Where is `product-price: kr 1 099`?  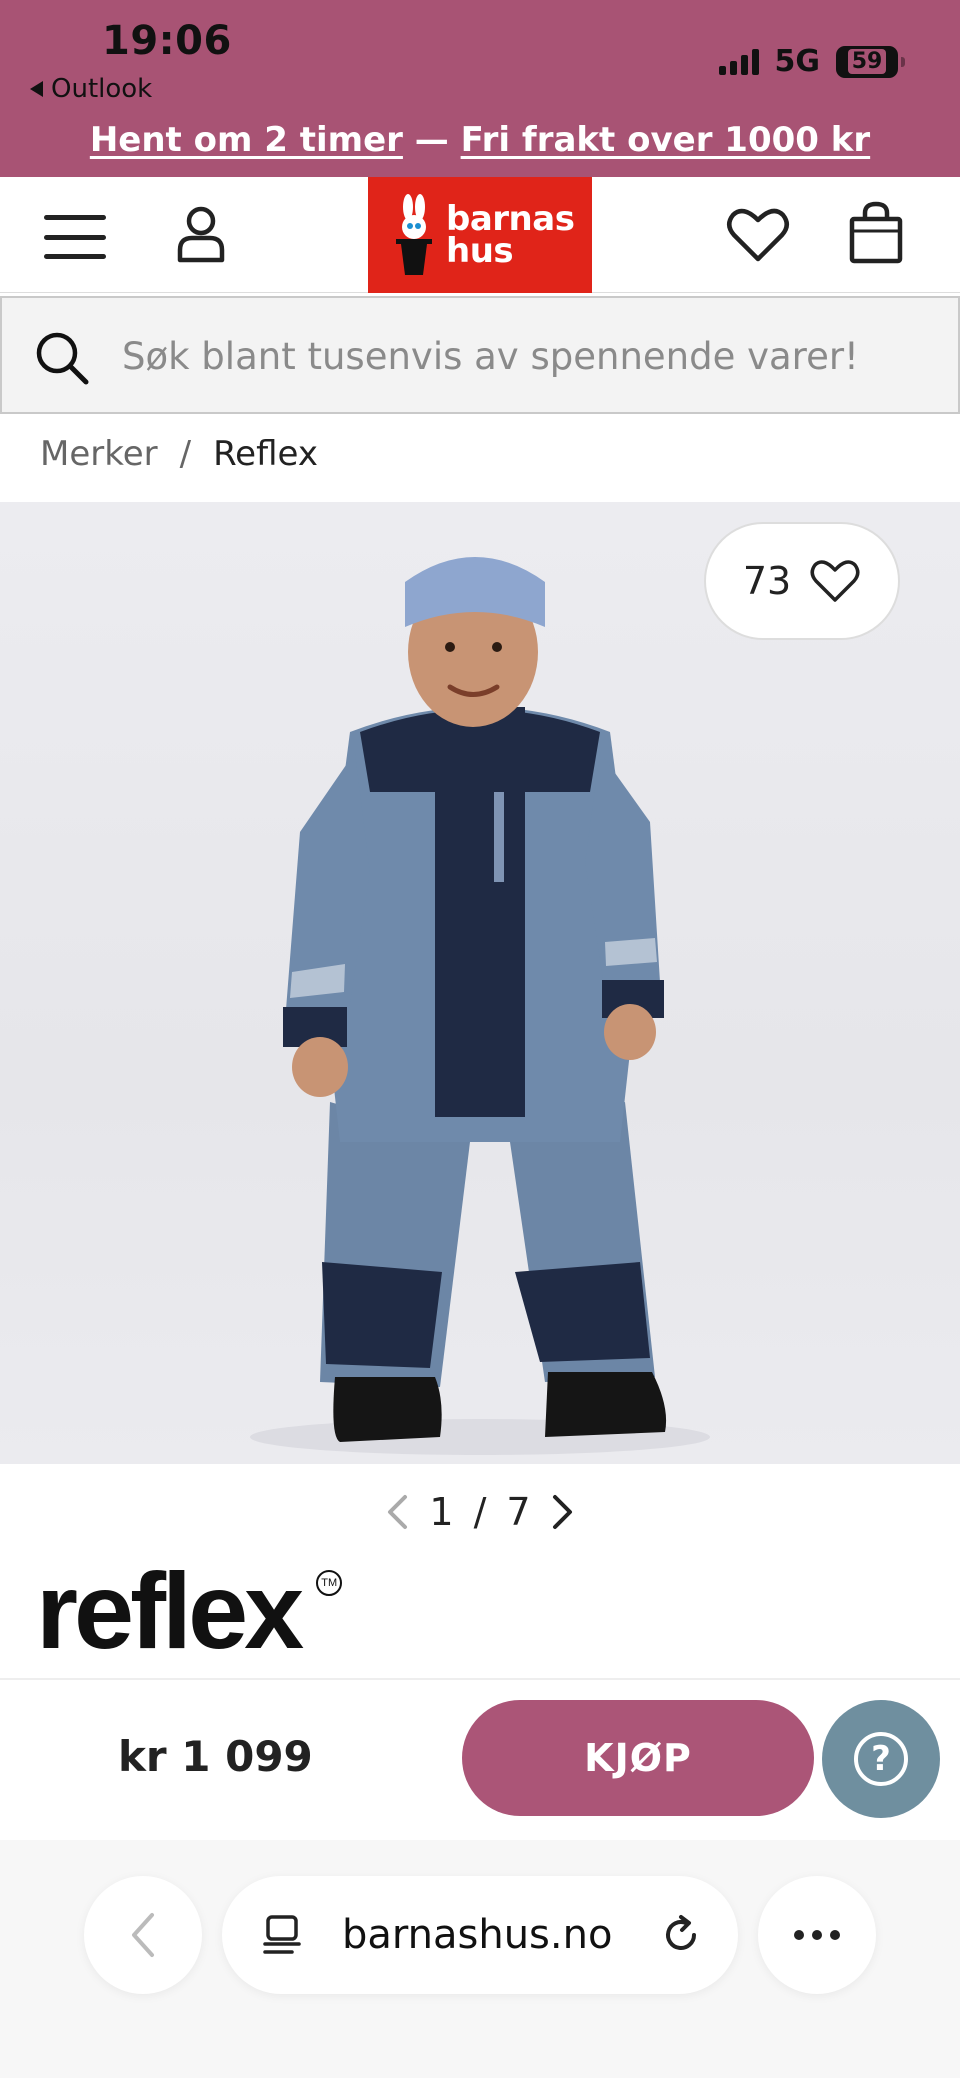
product-price: kr 1 099 is located at coordinates (215, 1756).